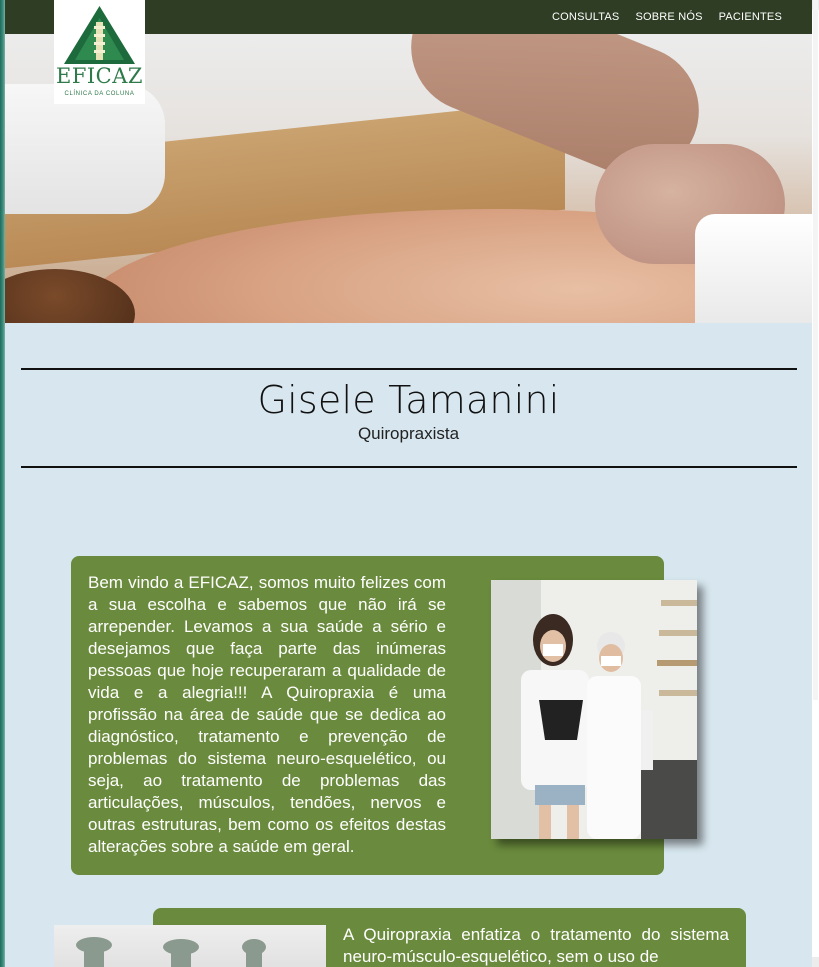  What do you see at coordinates (99, 94) in the screenshot?
I see `logo-tagline: CLÍNICA DA COLUNA` at bounding box center [99, 94].